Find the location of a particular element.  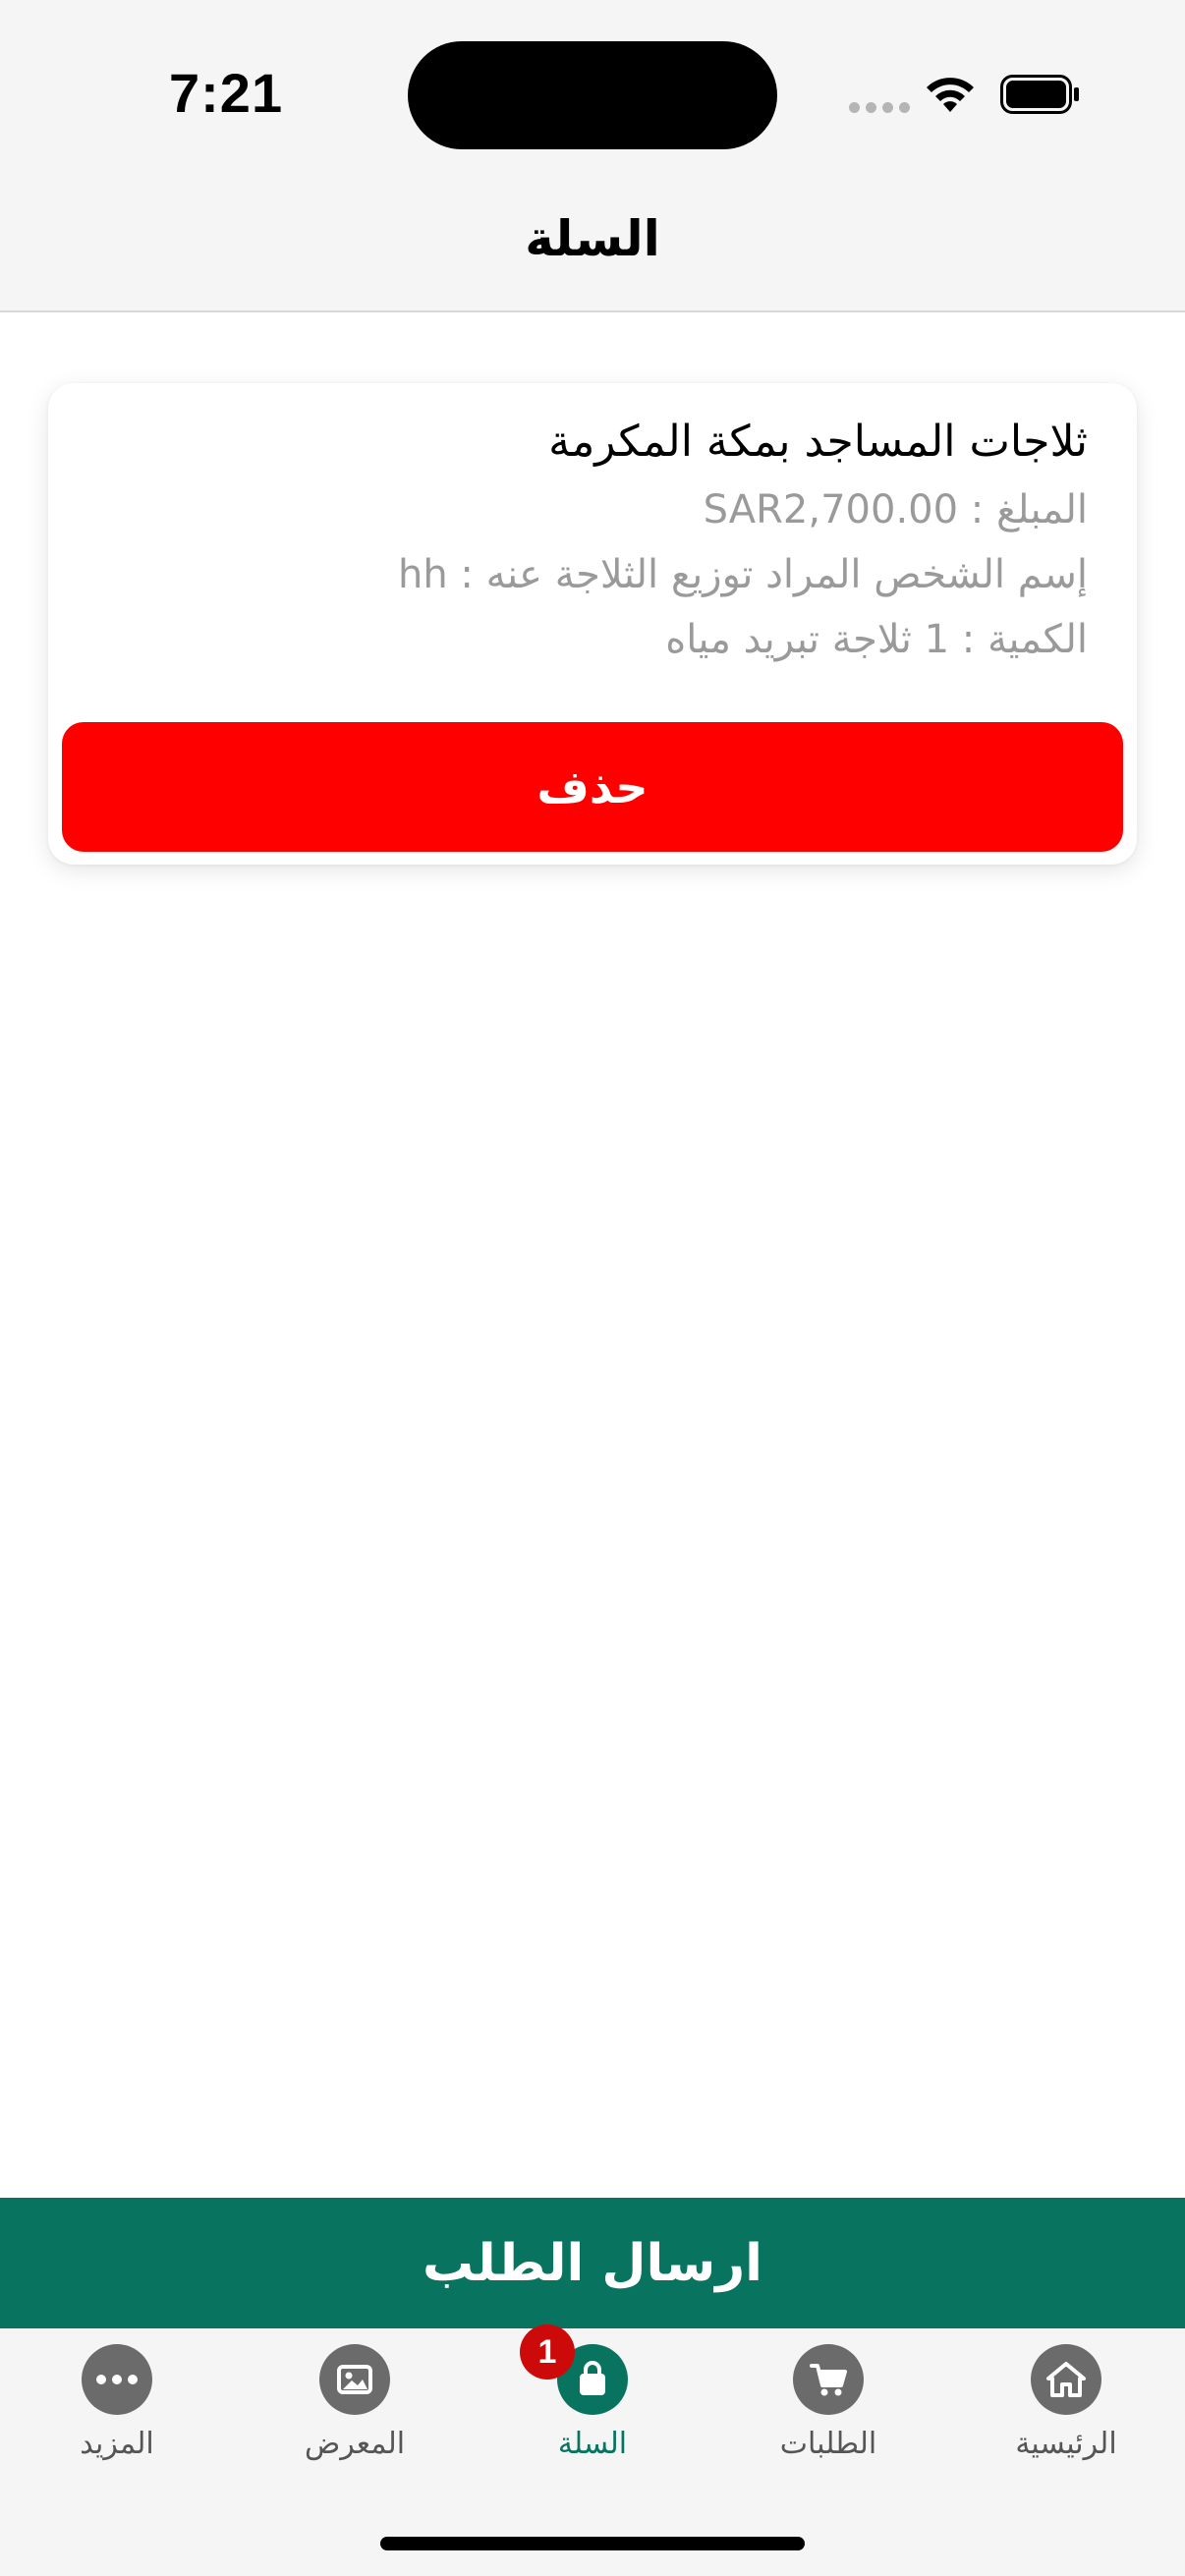

tab-gallery-label: المعرض is located at coordinates (355, 2444).